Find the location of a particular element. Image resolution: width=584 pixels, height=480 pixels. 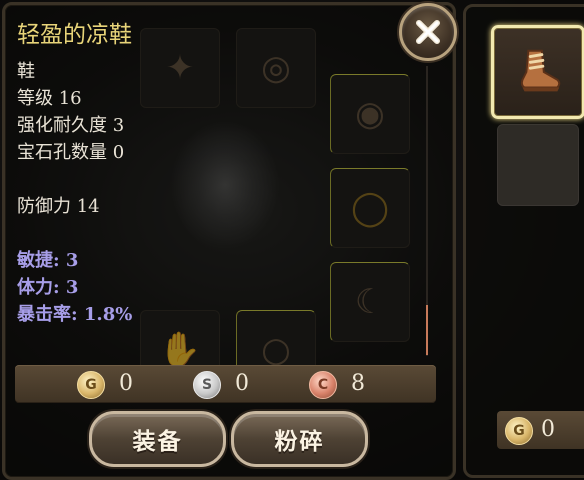

inventory-slot: ◉ is located at coordinates (370, 114).